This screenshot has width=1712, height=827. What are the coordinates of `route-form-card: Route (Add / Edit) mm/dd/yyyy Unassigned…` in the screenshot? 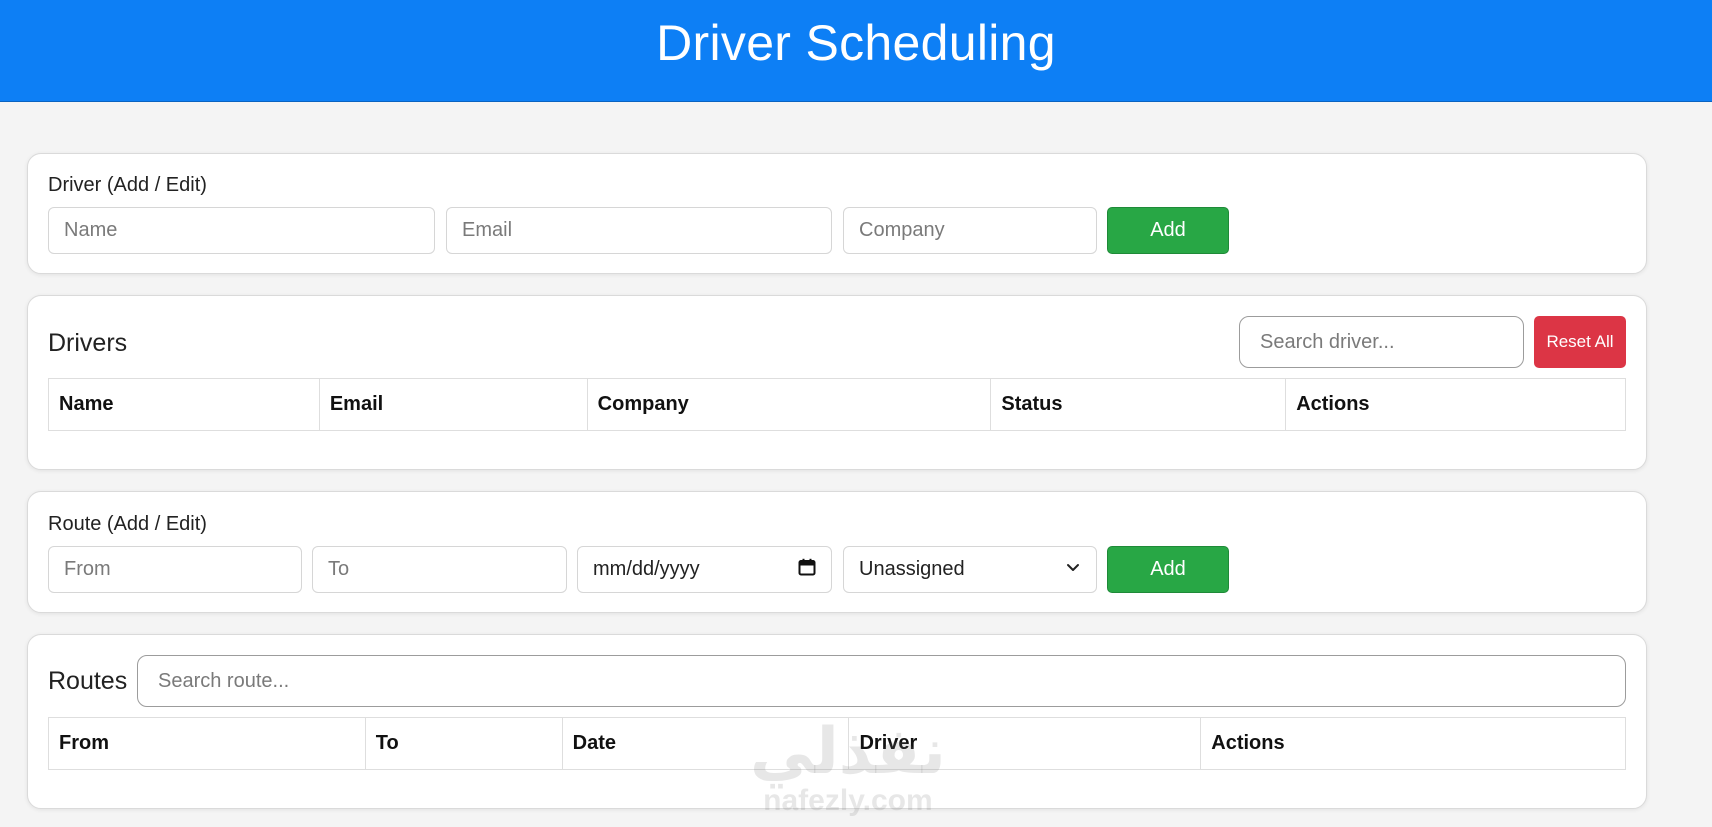 It's located at (837, 552).